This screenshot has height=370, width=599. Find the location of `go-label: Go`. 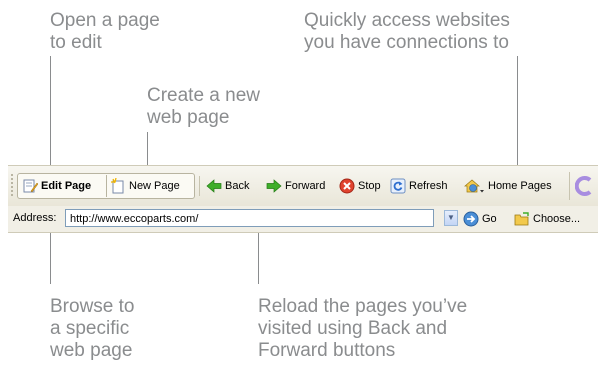

go-label: Go is located at coordinates (489, 219).